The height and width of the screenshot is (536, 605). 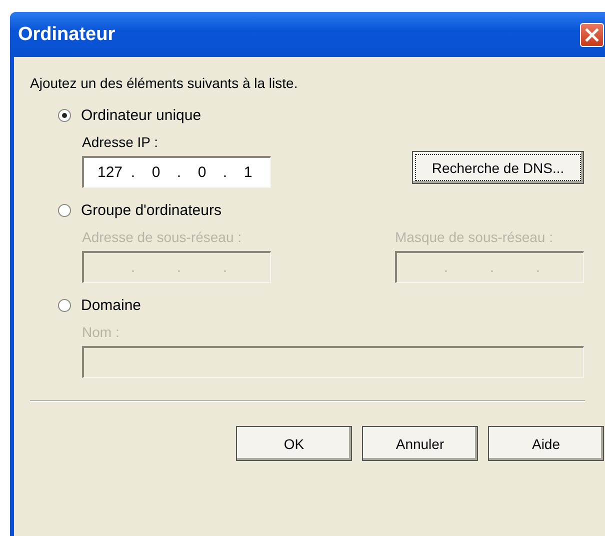 What do you see at coordinates (176, 172) in the screenshot?
I see `ip-address-field: 127 . 0 . 0 . 1` at bounding box center [176, 172].